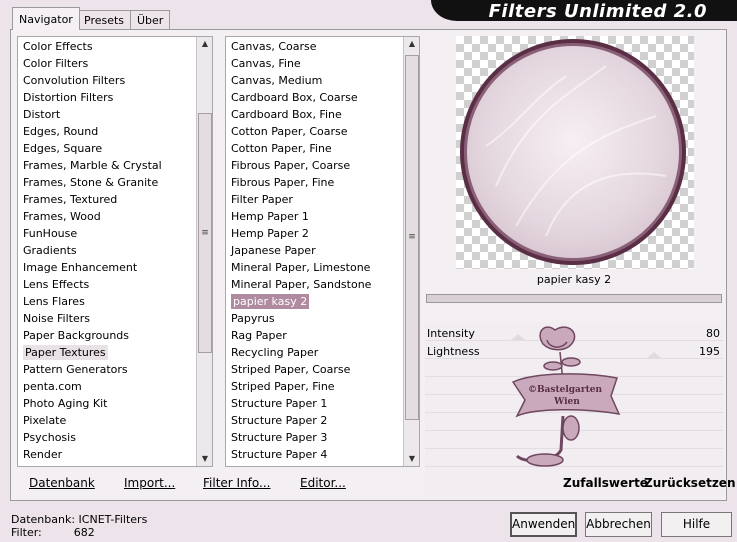 The width and height of the screenshot is (737, 542). Describe the element at coordinates (322, 199) in the screenshot. I see `filter-item: Filter Paper` at that location.